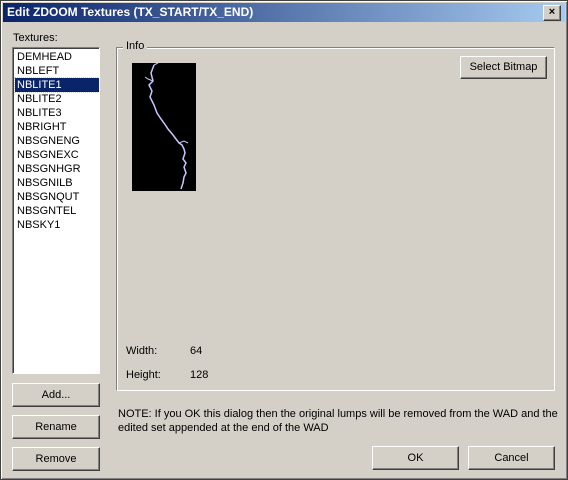 The width and height of the screenshot is (568, 480). Describe the element at coordinates (56, 459) in the screenshot. I see `remove-button: Remove` at that location.